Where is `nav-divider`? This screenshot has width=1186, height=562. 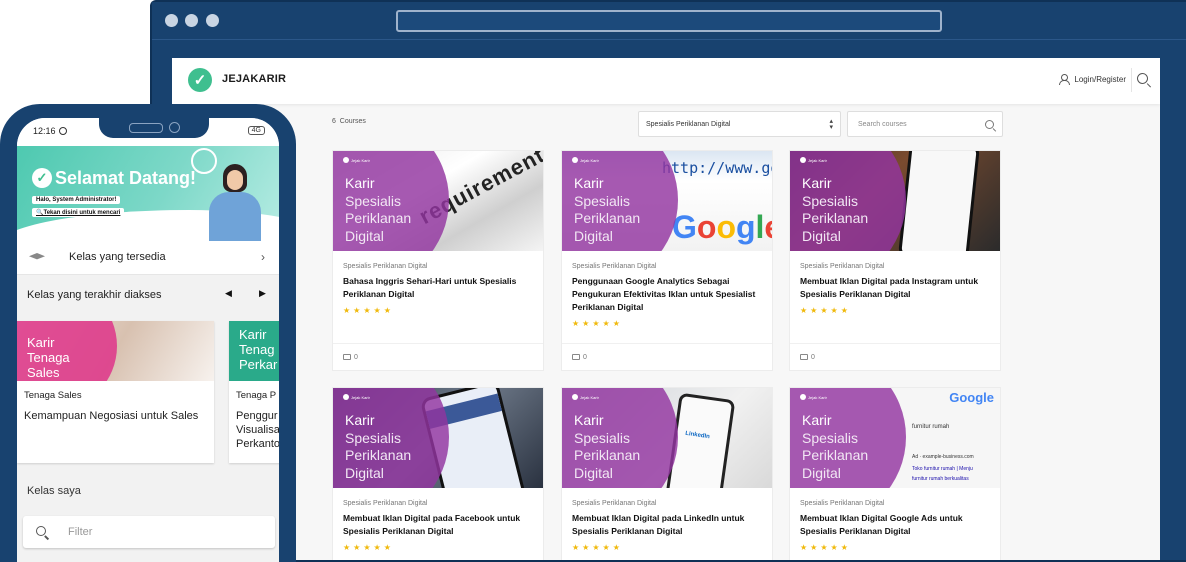
nav-divider is located at coordinates (1131, 80).